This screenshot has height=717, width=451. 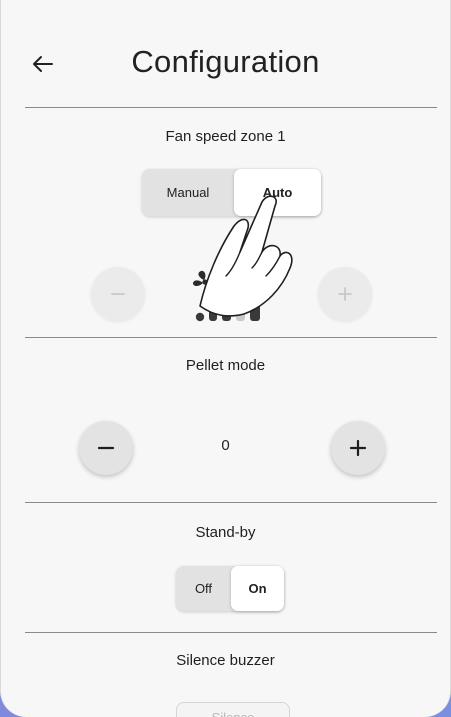 What do you see at coordinates (225, 365) in the screenshot?
I see `pellet-mode-title: Pellet mode` at bounding box center [225, 365].